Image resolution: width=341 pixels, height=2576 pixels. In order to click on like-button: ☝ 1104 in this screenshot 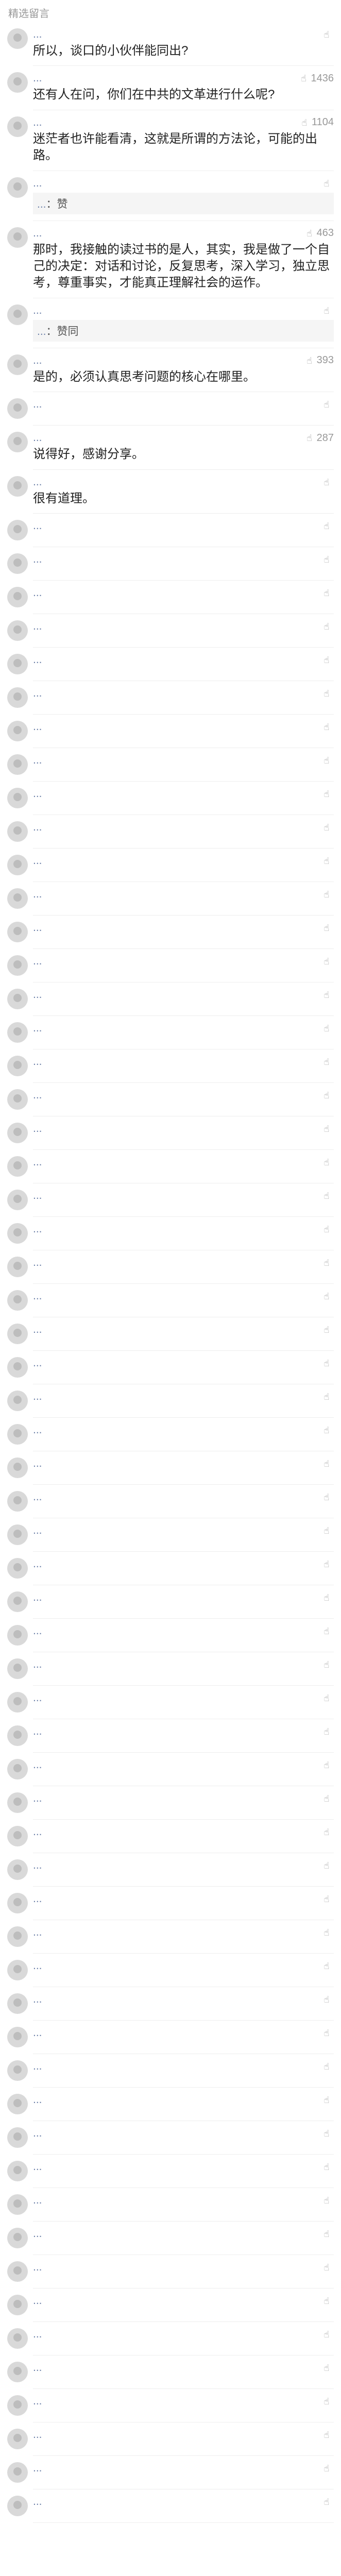, I will do `click(316, 122)`.